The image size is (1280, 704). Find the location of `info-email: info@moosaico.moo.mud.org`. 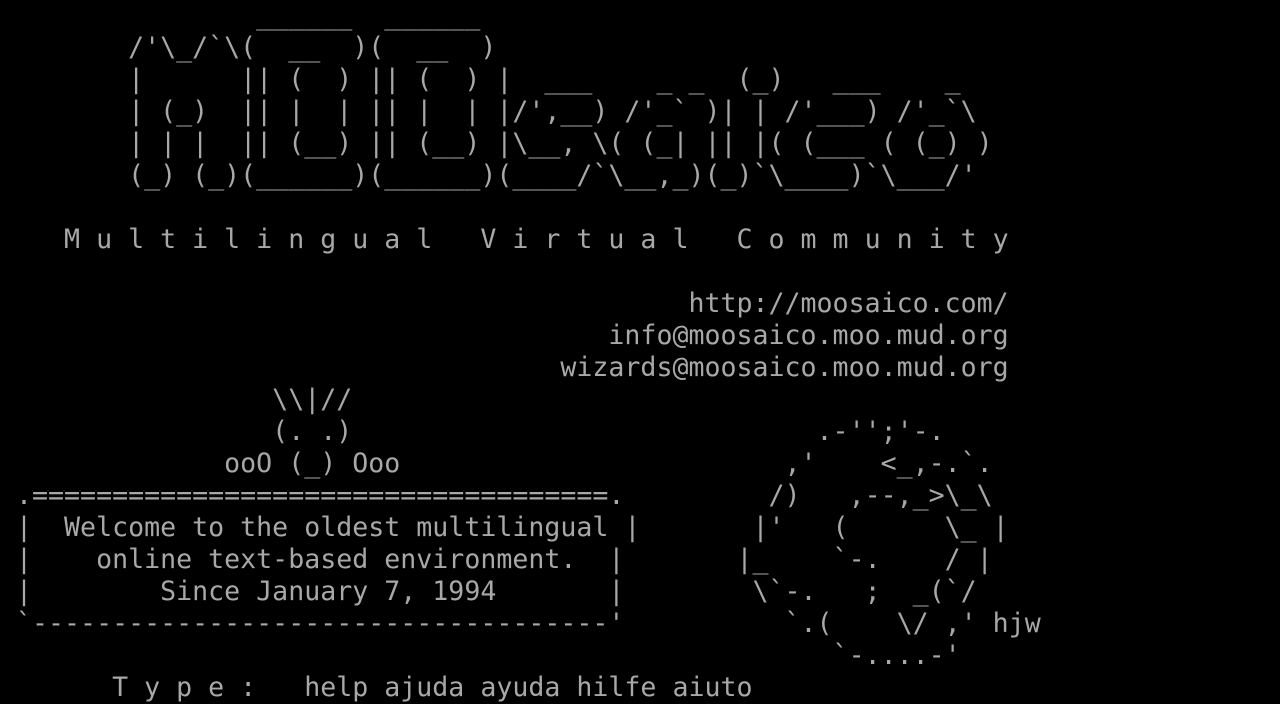

info-email: info@moosaico.moo.mud.org is located at coordinates (504, 335).